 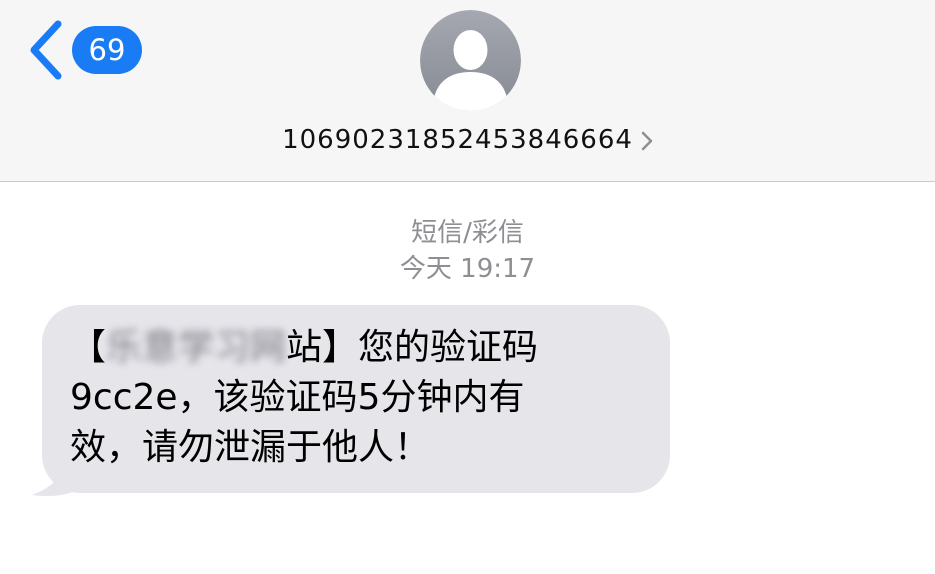 I want to click on person-silhouette-icon, so click(x=470, y=60).